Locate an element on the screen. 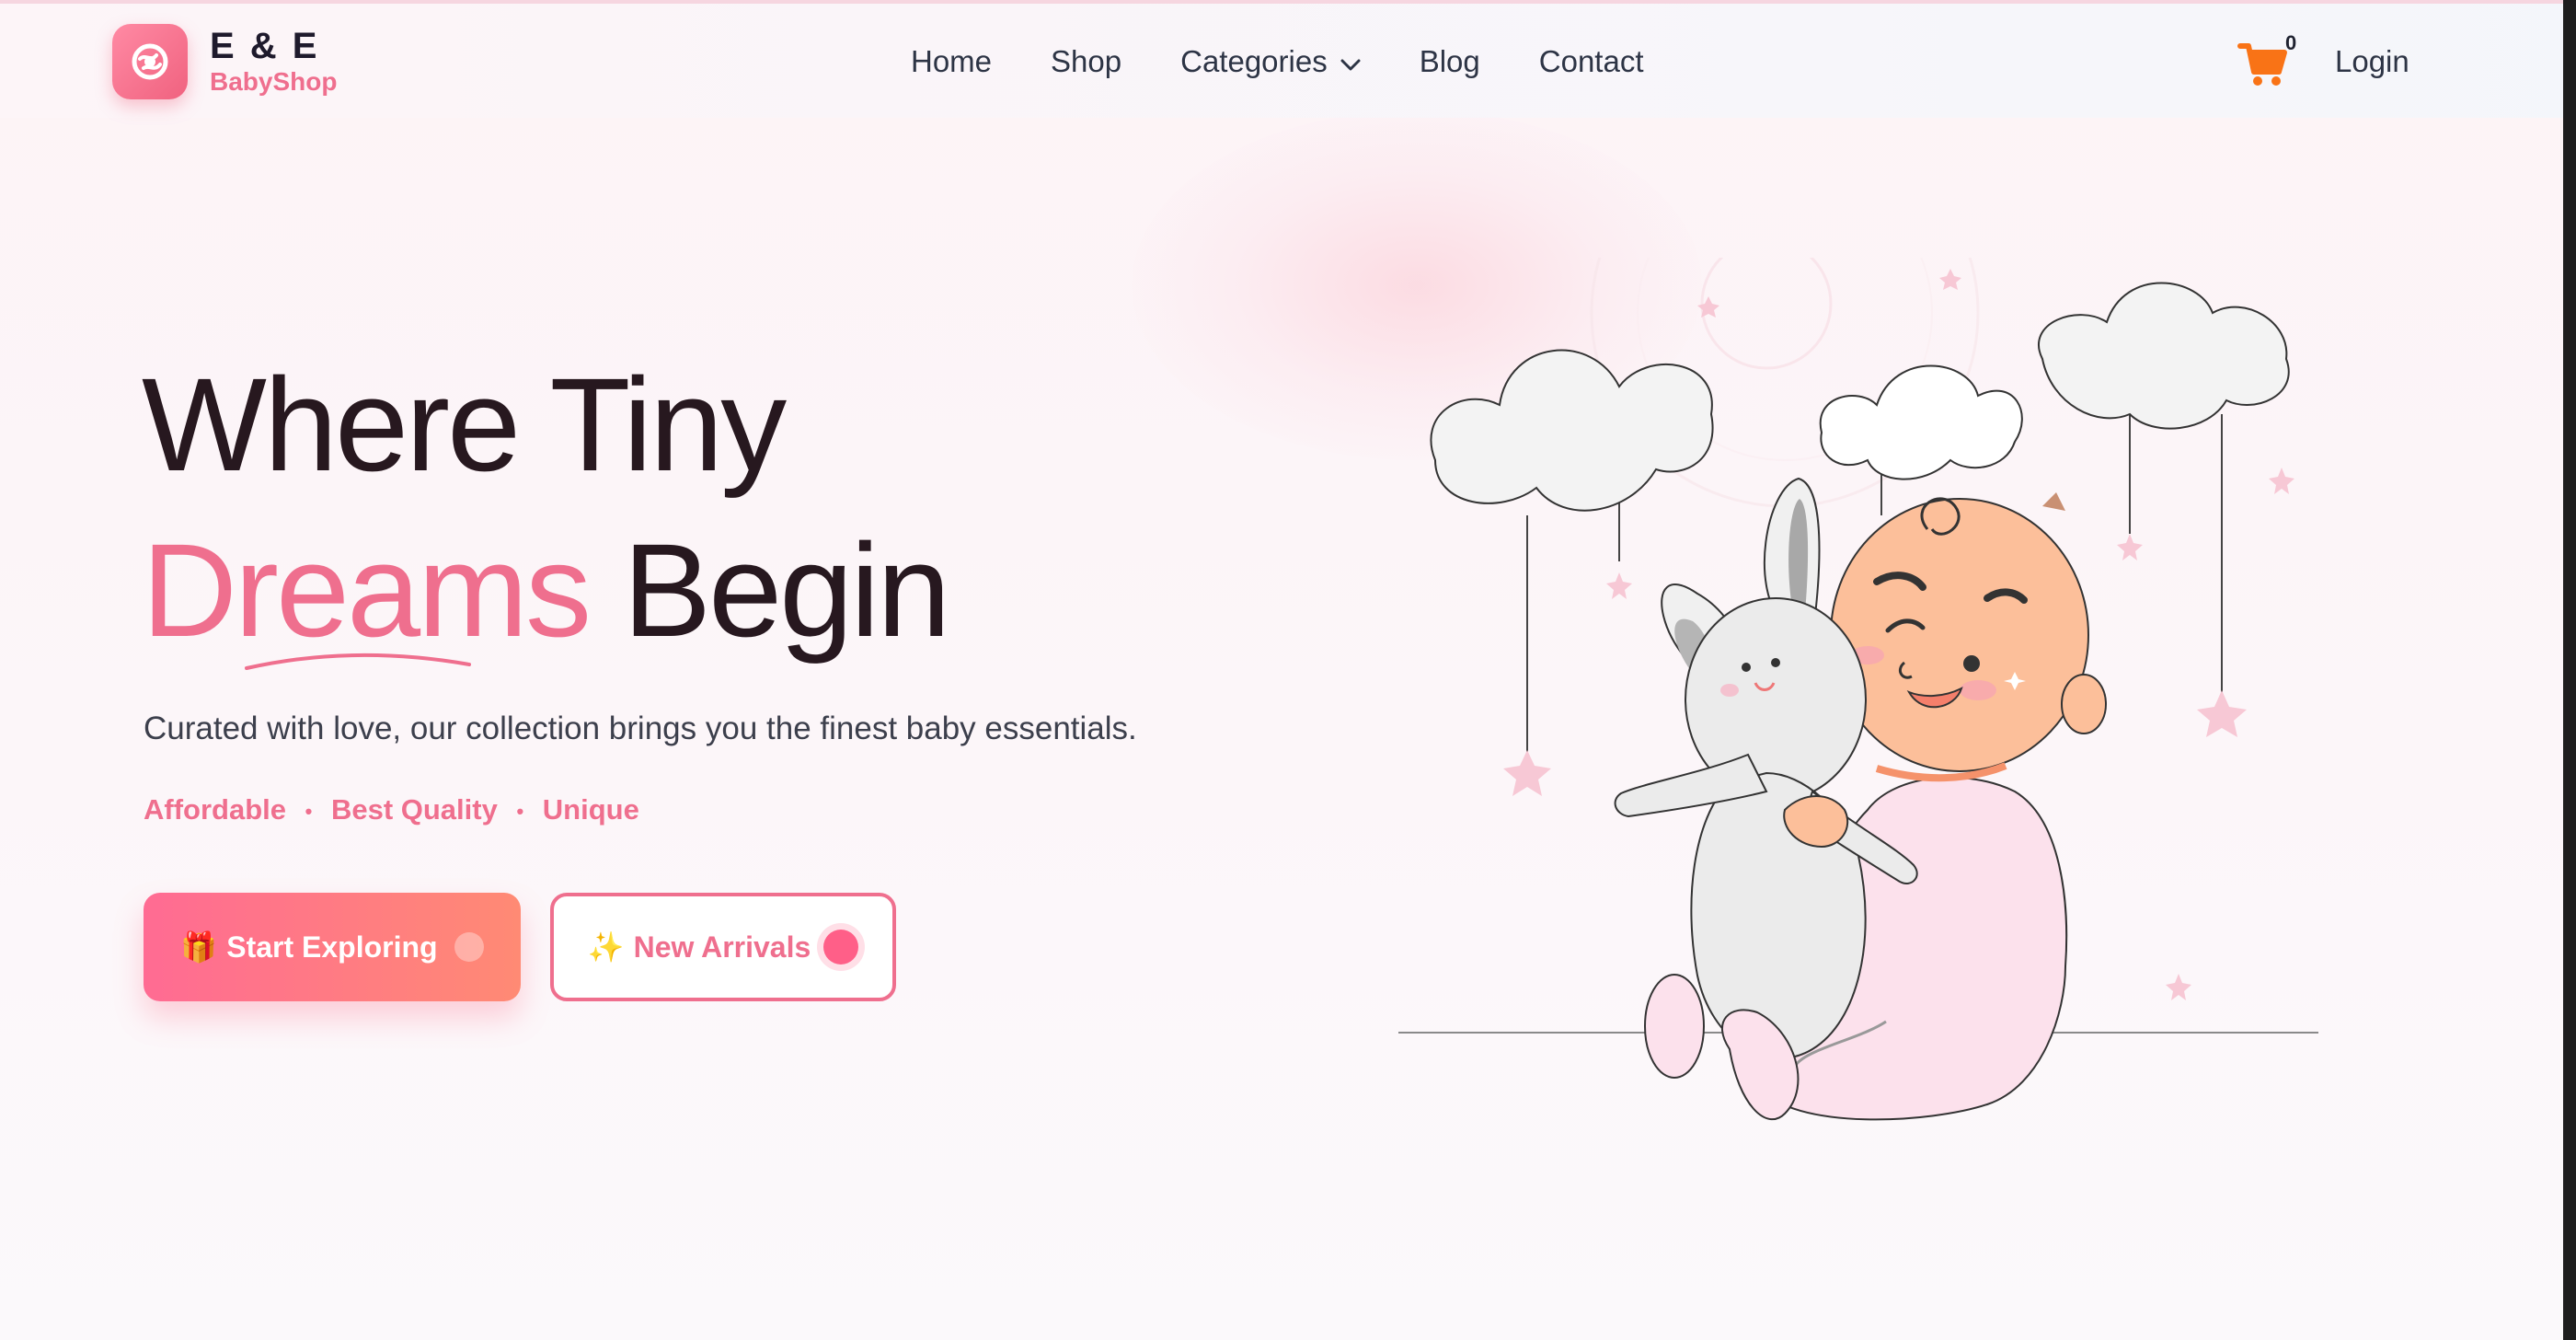 Image resolution: width=2576 pixels, height=1340 pixels. new-arrivals-label: New Arrivals is located at coordinates (722, 947).